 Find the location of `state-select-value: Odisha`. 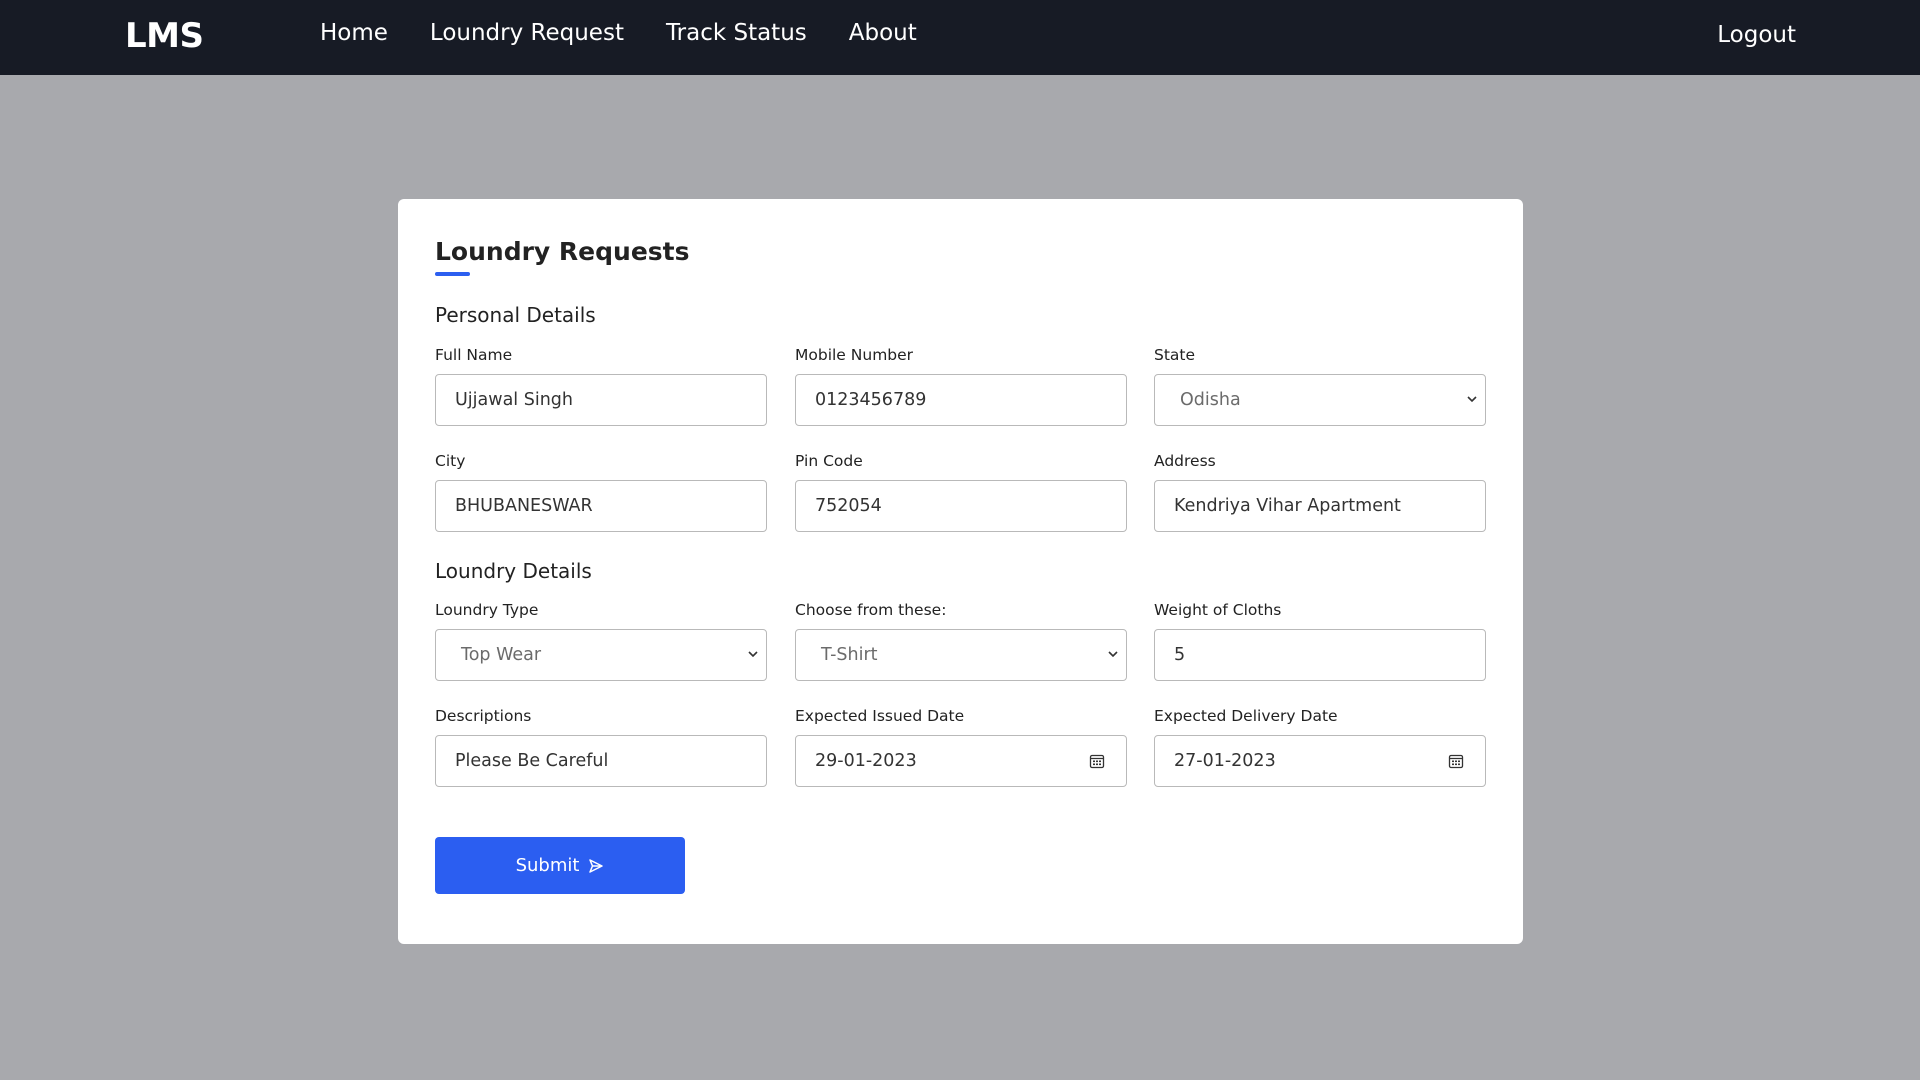

state-select-value: Odisha is located at coordinates (1210, 400).